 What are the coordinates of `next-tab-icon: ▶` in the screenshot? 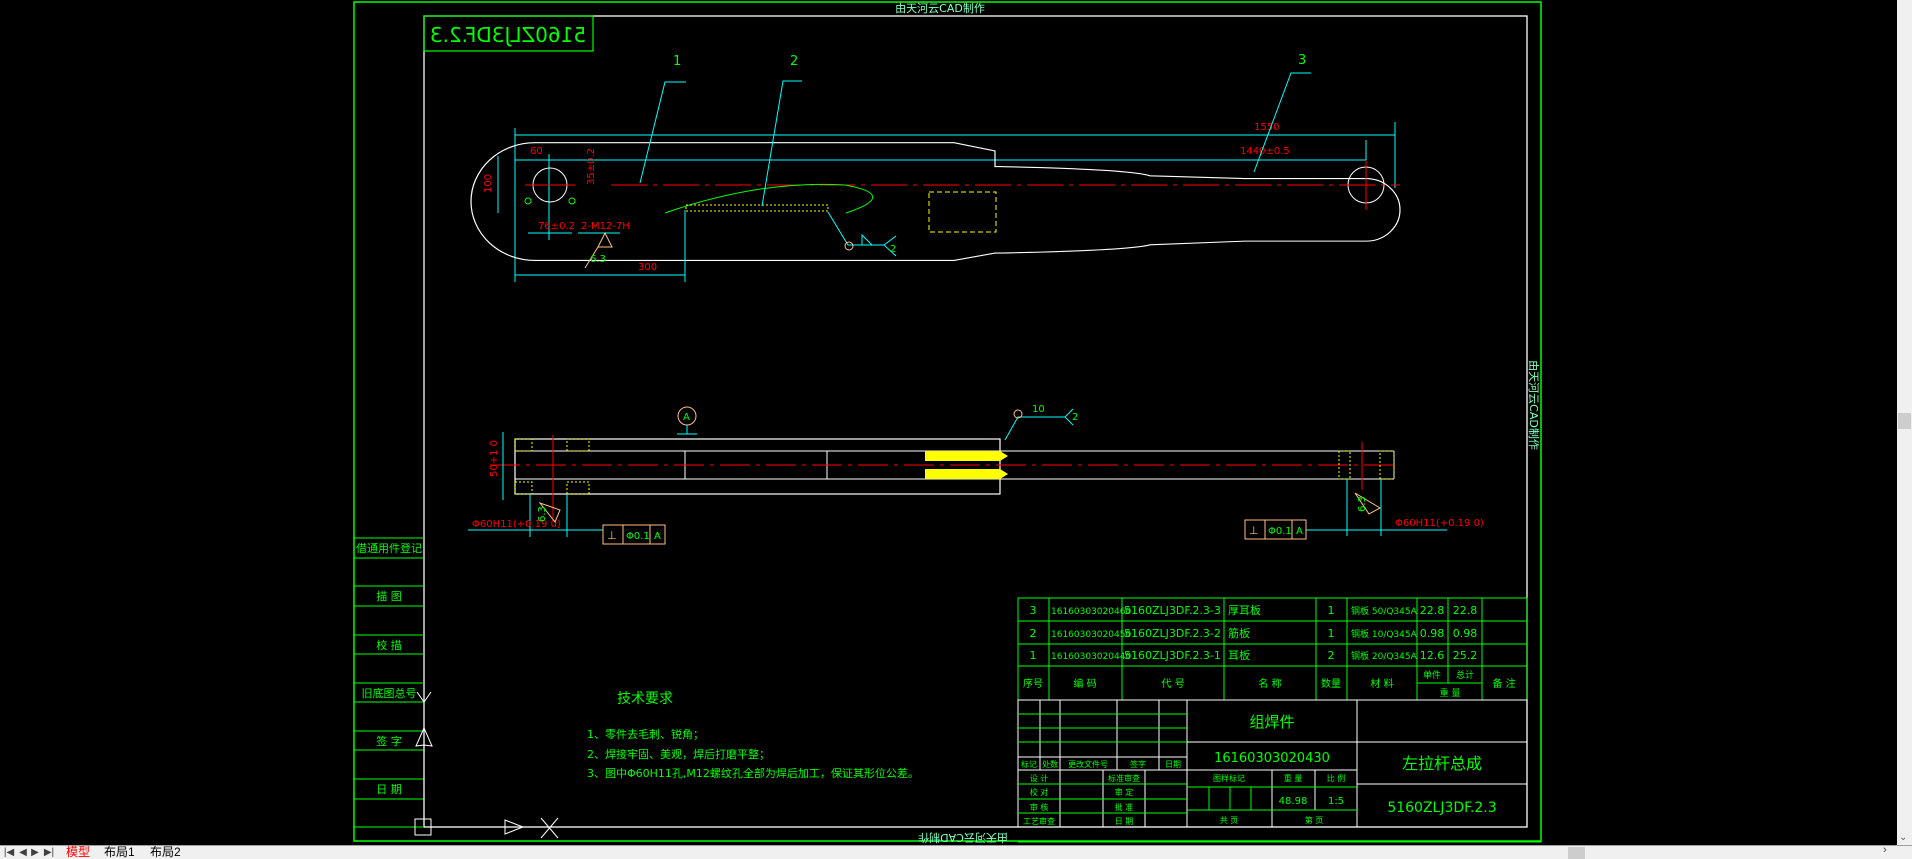 It's located at (35, 852).